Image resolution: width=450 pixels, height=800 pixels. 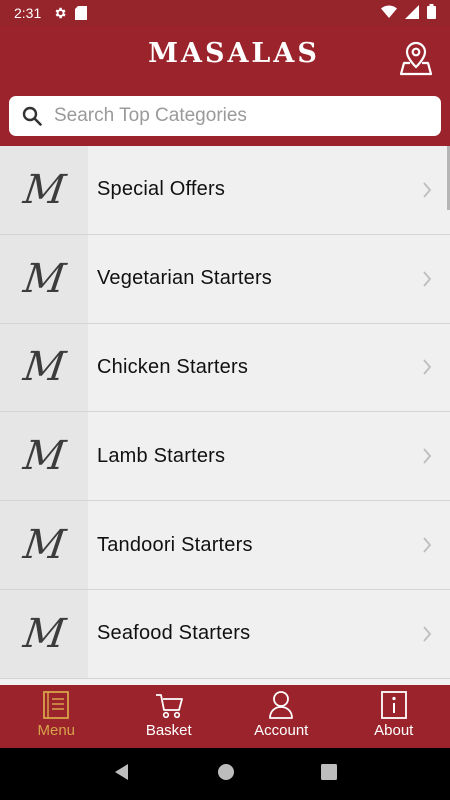 I want to click on tab-account: Account, so click(x=281, y=716).